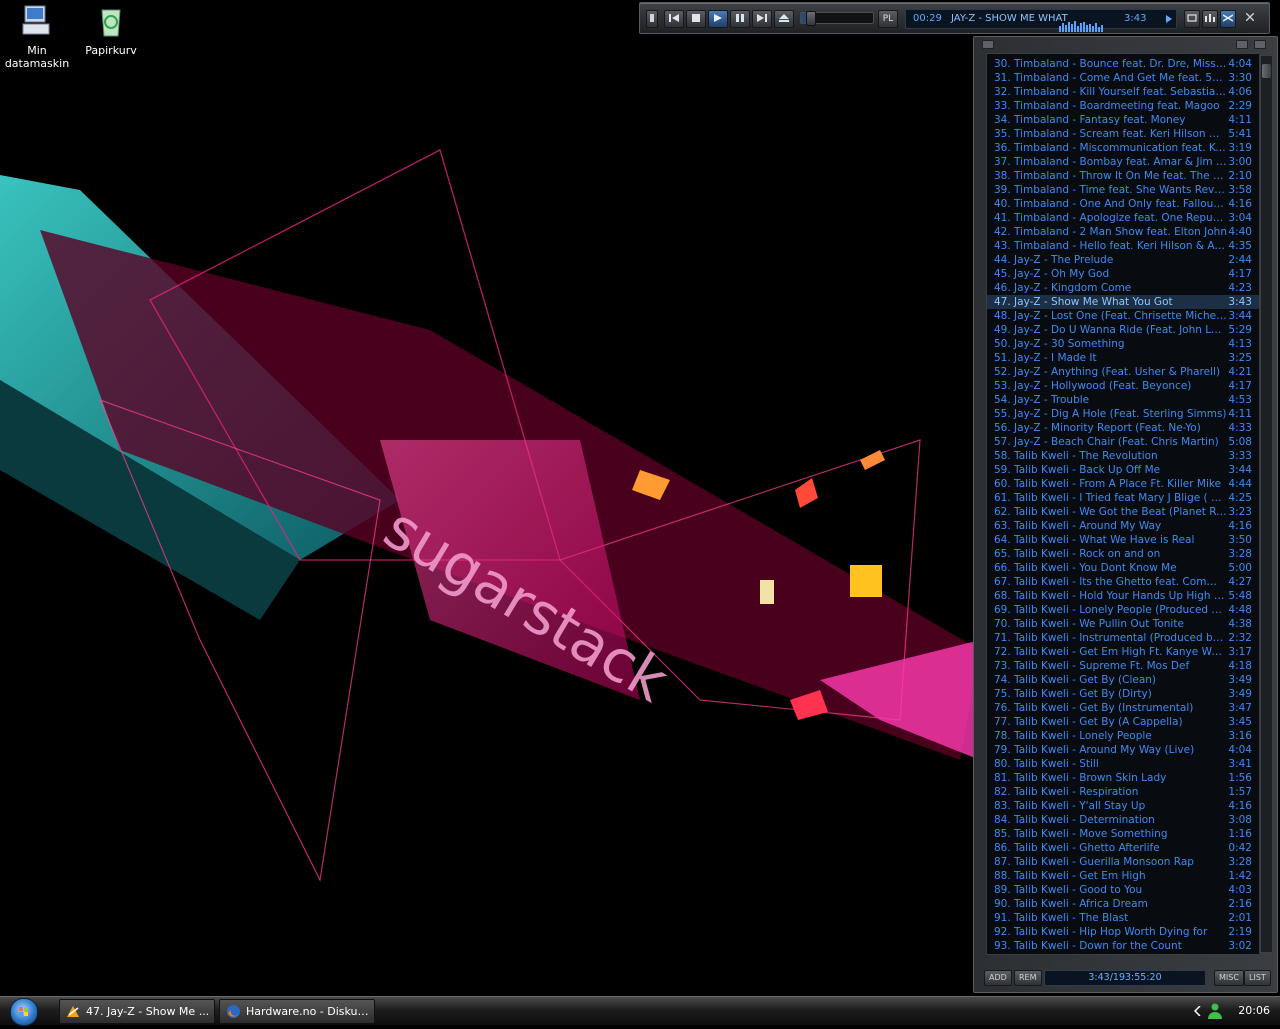 This screenshot has width=1280, height=1029. What do you see at coordinates (1210, 19) in the screenshot?
I see `equalizer-button` at bounding box center [1210, 19].